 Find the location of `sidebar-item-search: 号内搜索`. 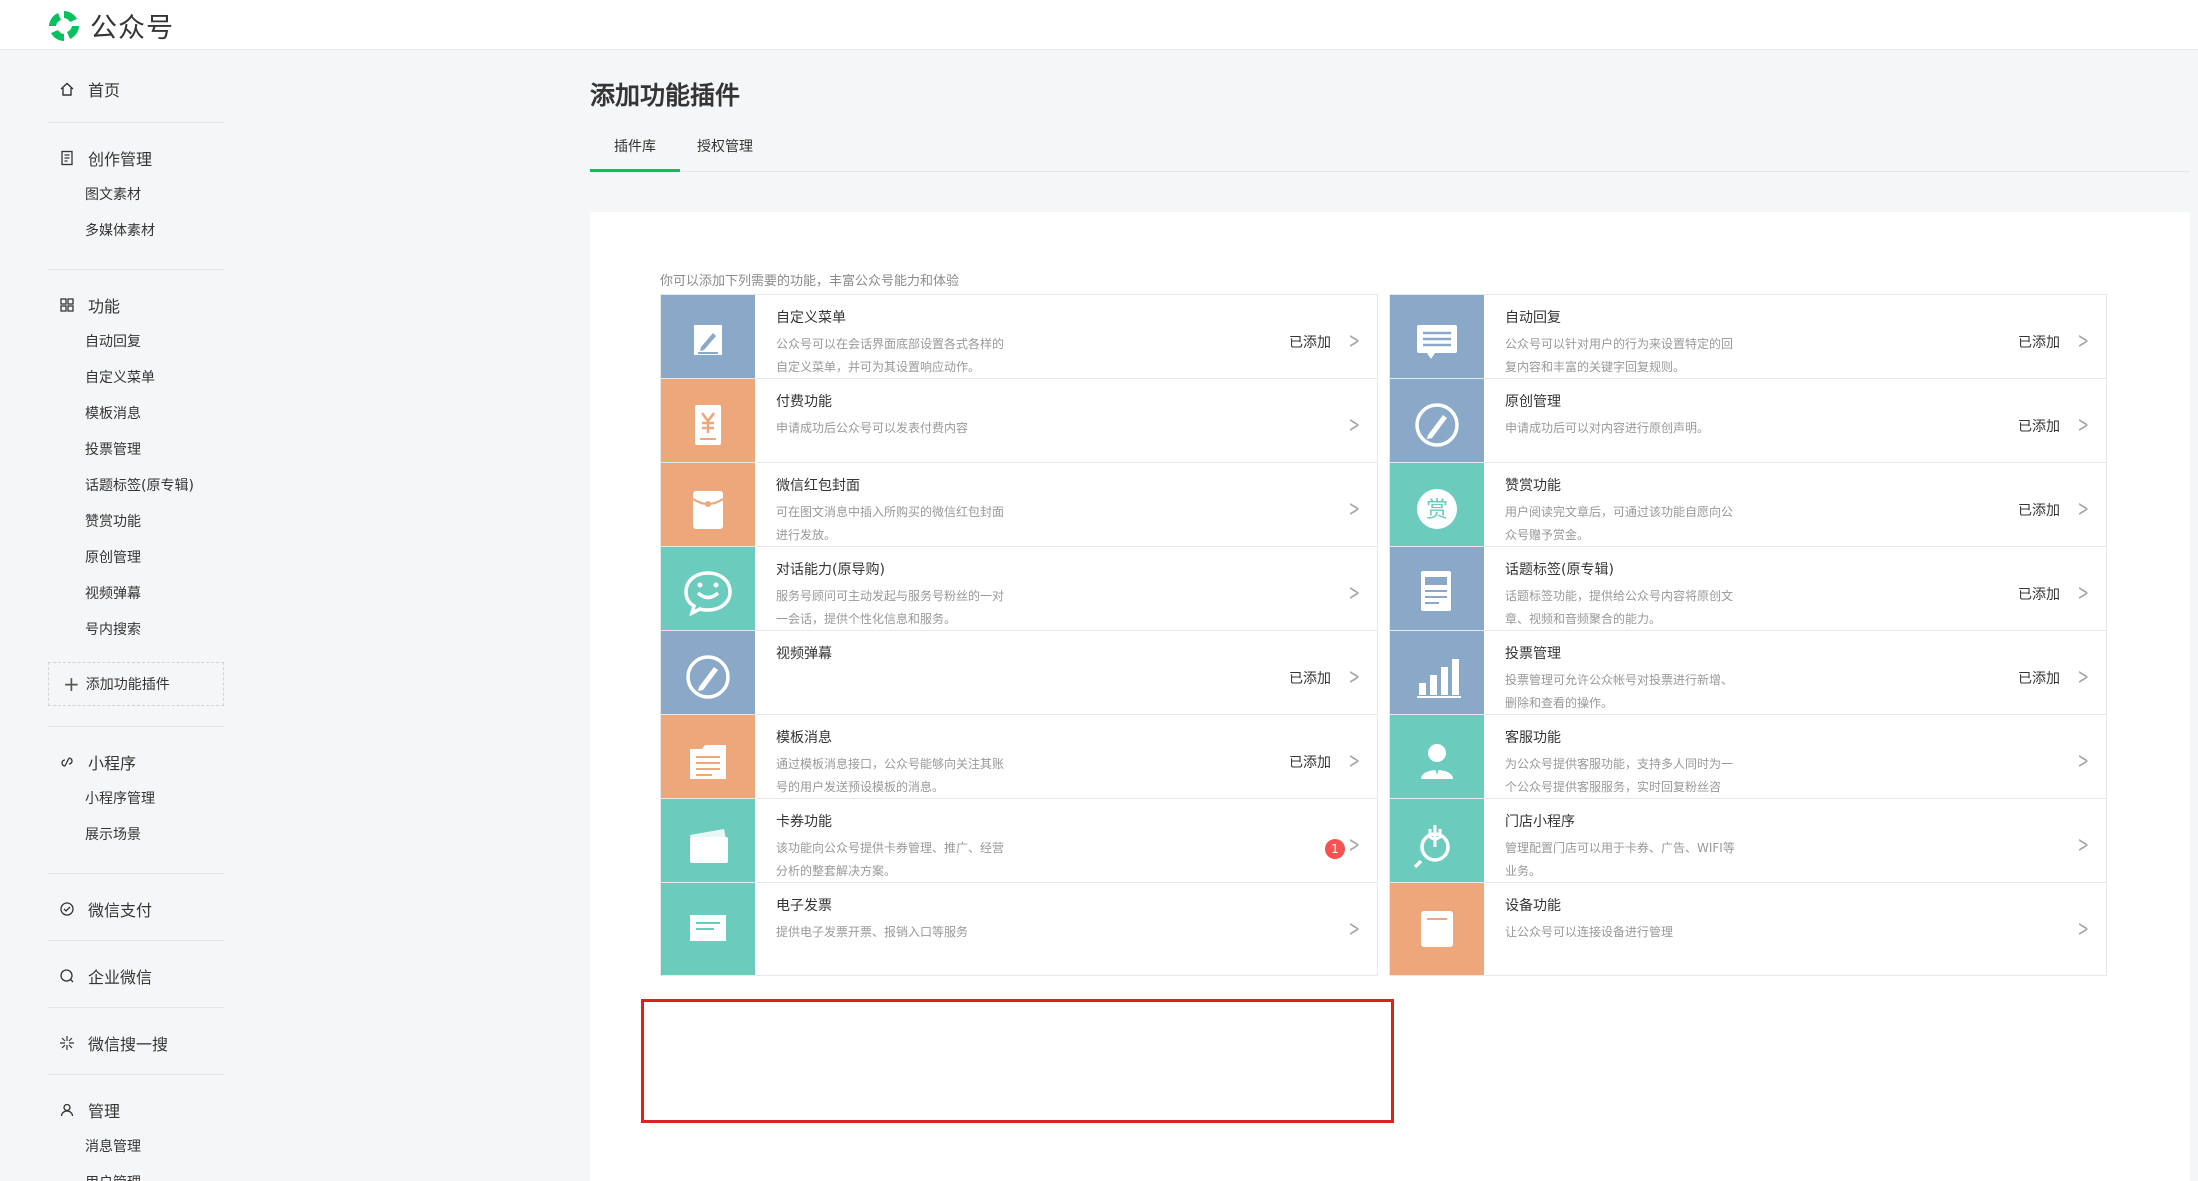

sidebar-item-search: 号内搜索 is located at coordinates (136, 630).